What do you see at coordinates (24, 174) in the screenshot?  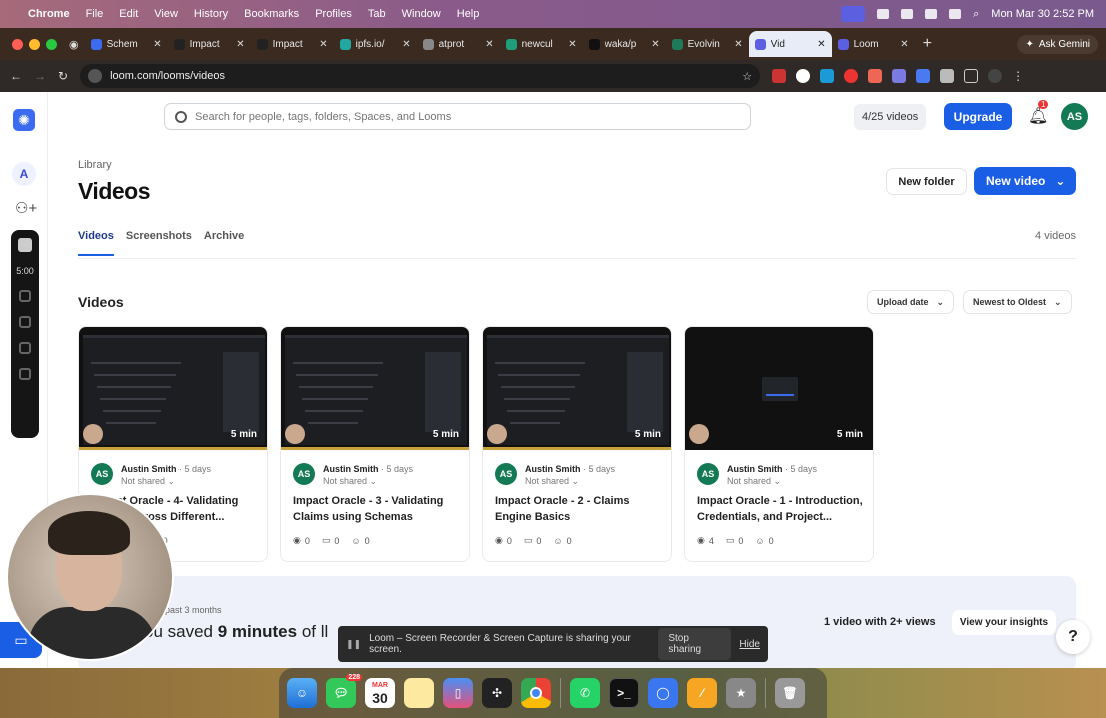 I see `workspace-avatar: A` at bounding box center [24, 174].